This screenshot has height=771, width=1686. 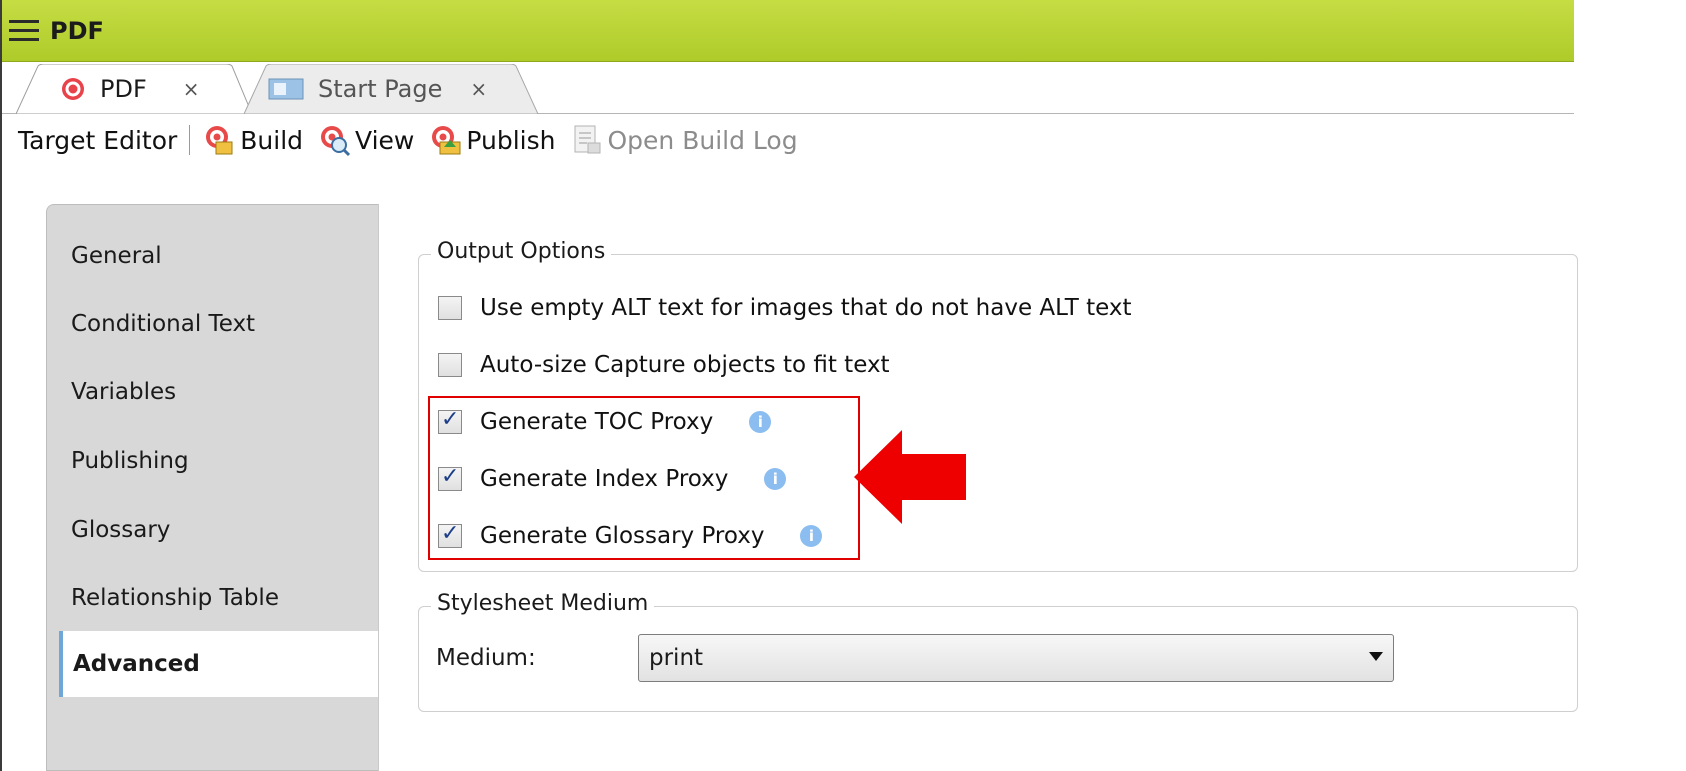 I want to click on toolbar-label: Target Editor, so click(x=98, y=140).